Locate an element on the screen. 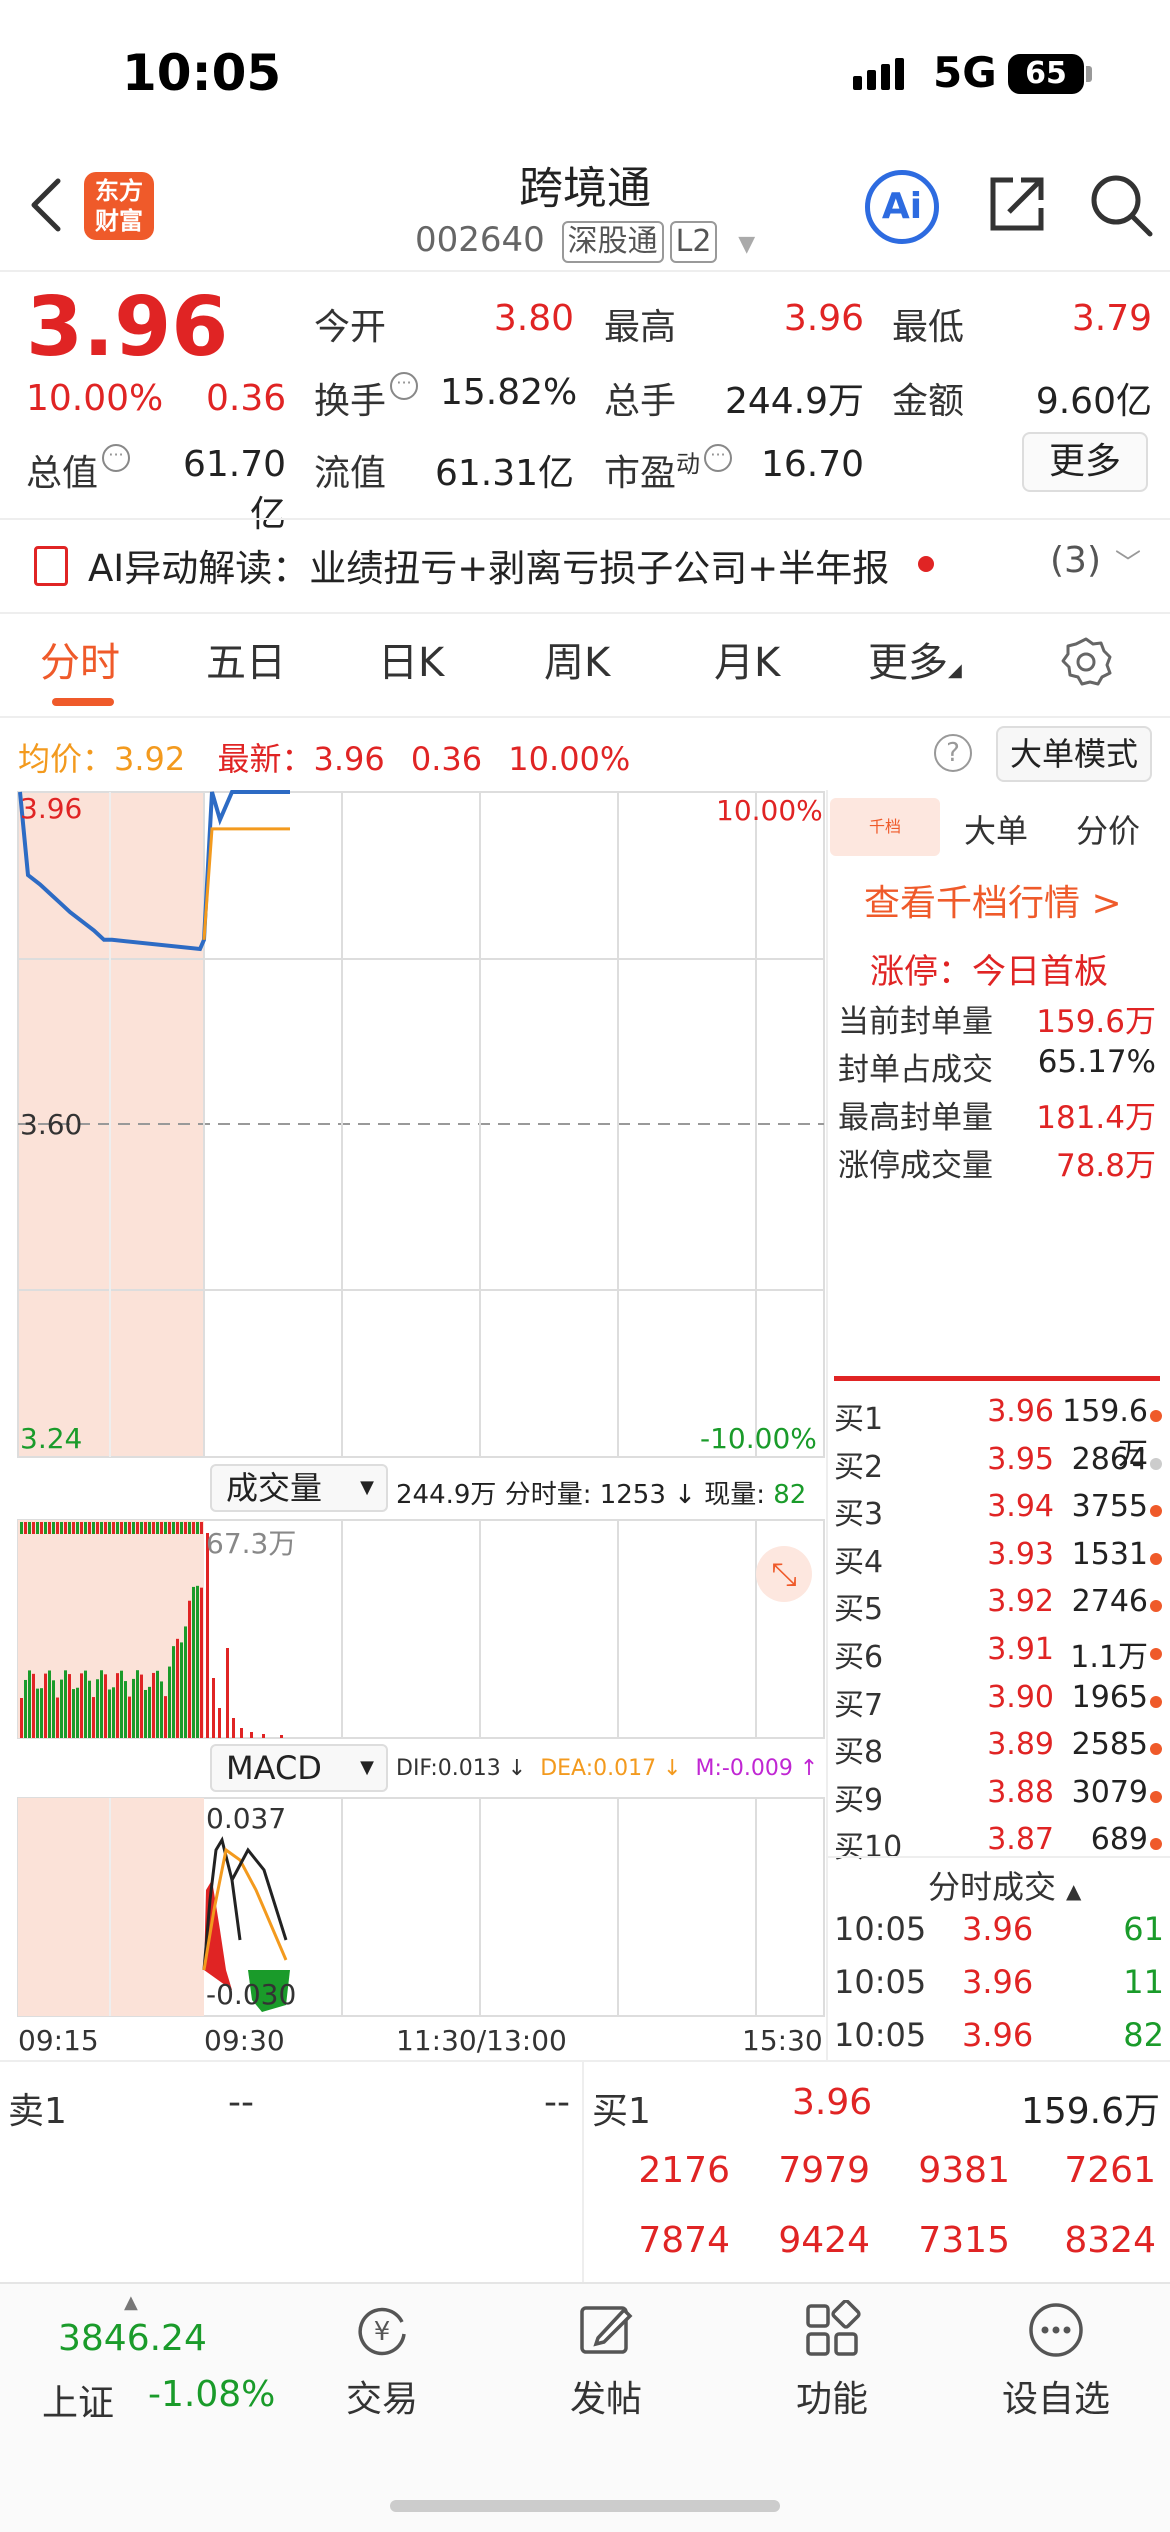  queue-volume: 7261 is located at coordinates (1110, 2170).